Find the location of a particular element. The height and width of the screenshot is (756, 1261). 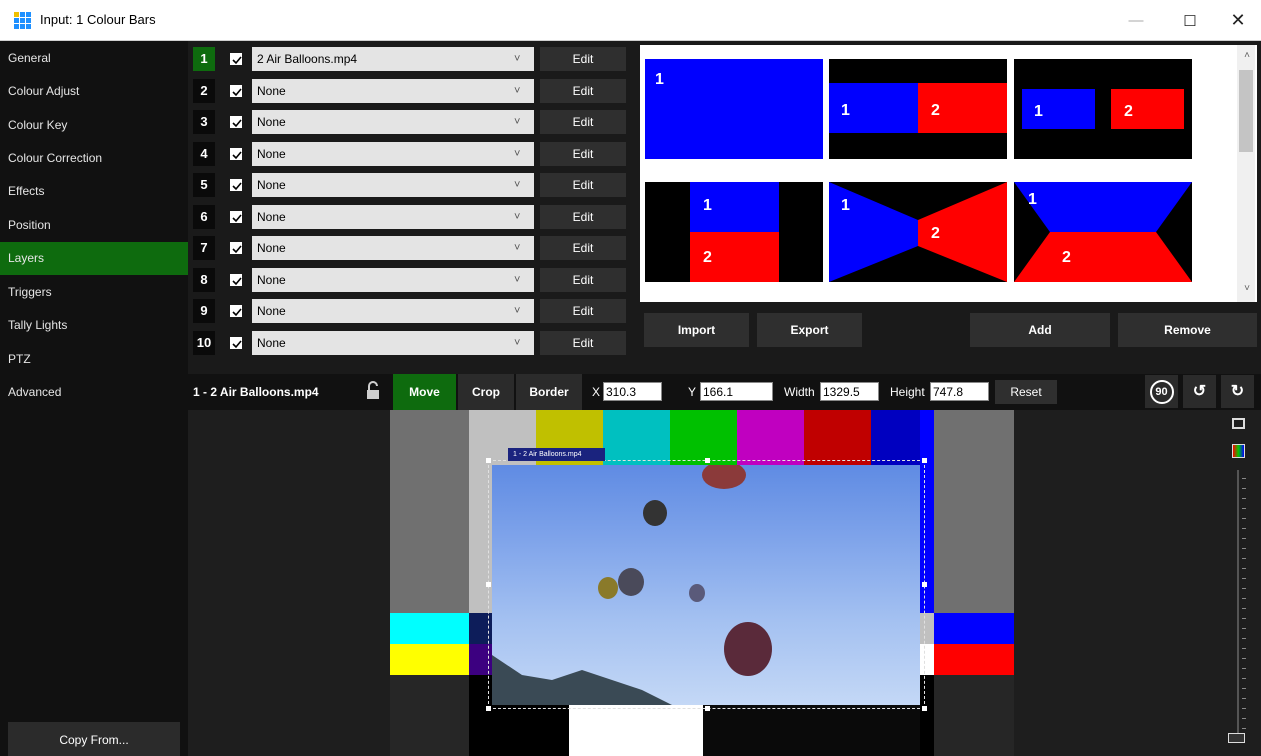

layer-number: 5 is located at coordinates (204, 185).